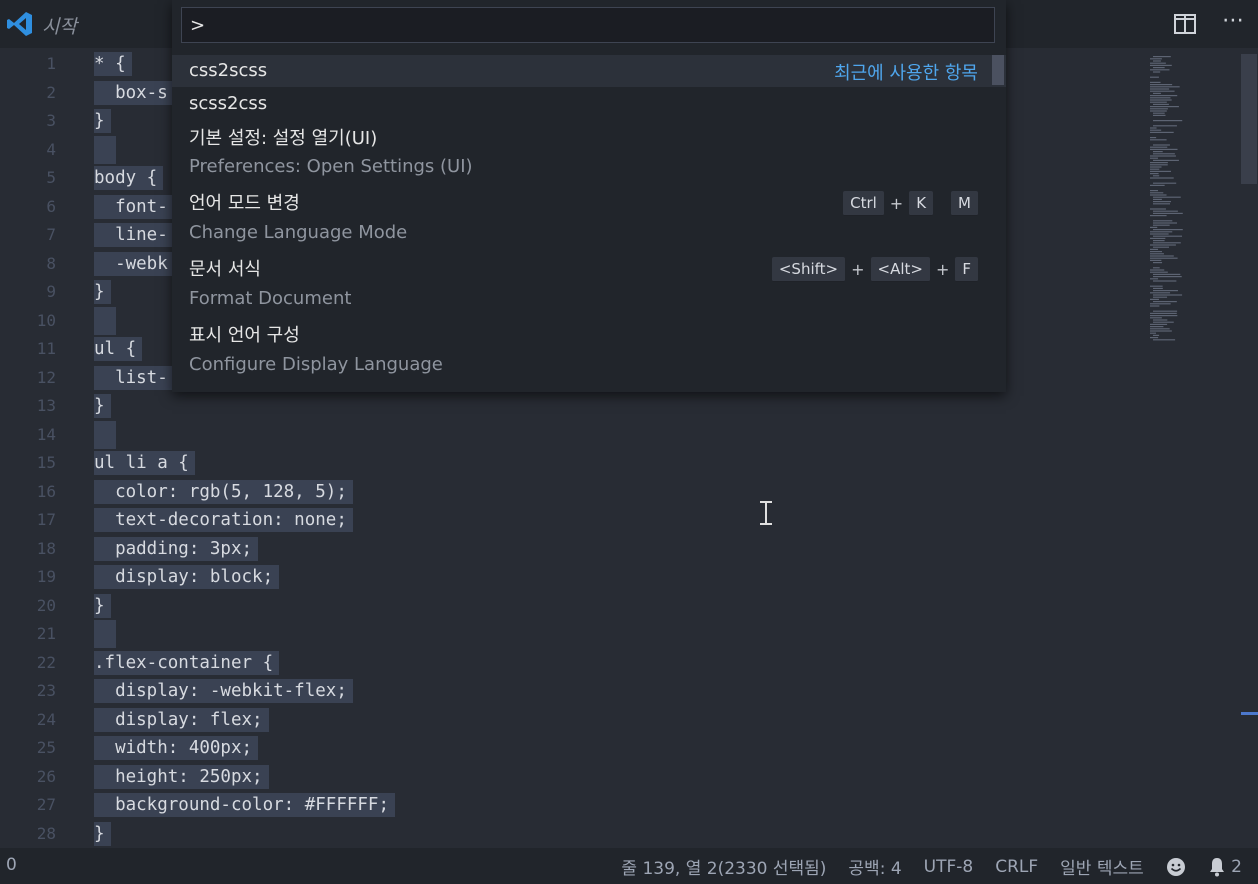 This screenshot has height=884, width=1258. Describe the element at coordinates (723, 866) in the screenshot. I see `status-cursor-position: 줄 139, 열 2(2330 선택됨)` at that location.